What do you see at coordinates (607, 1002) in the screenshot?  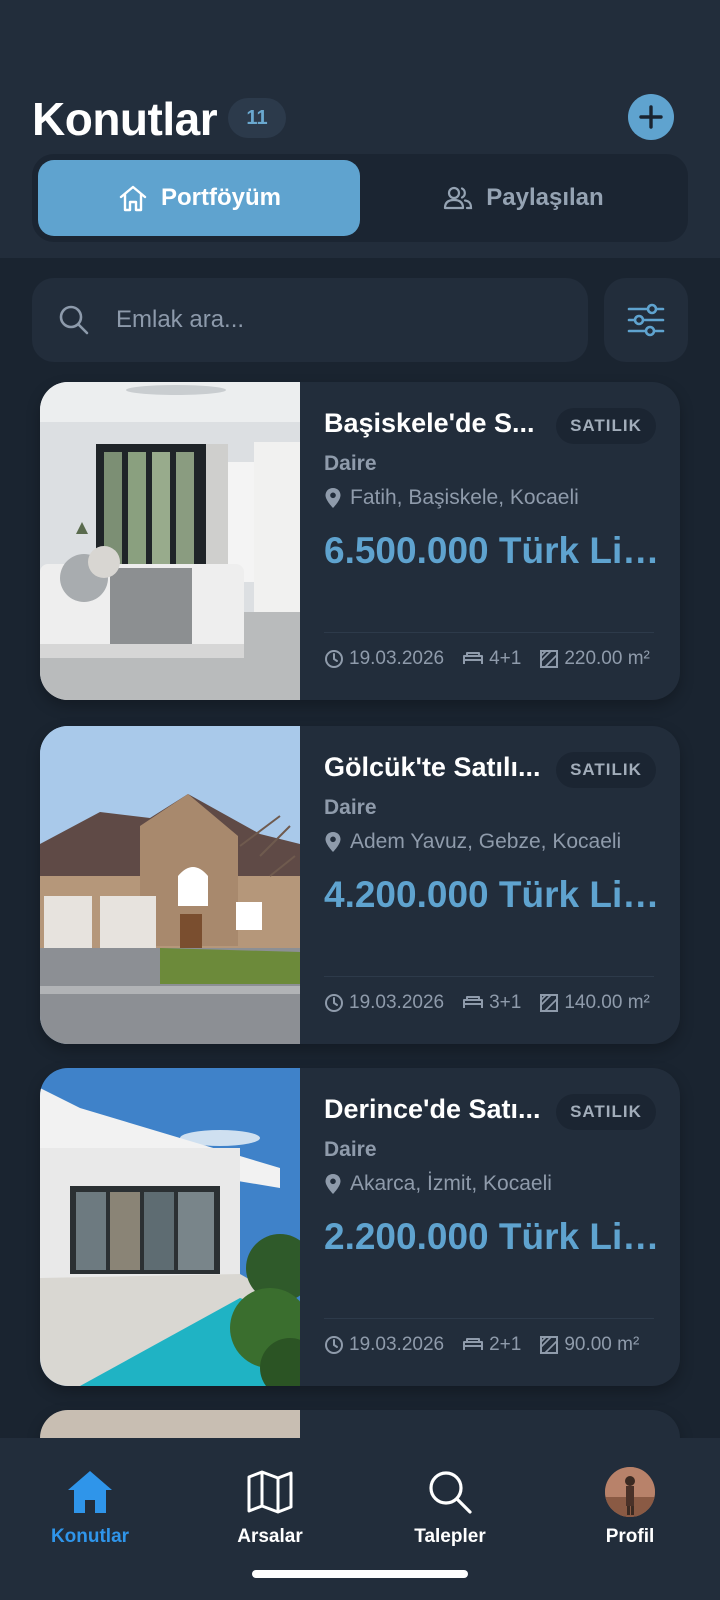 I see `listing-area: 140.00 m²` at bounding box center [607, 1002].